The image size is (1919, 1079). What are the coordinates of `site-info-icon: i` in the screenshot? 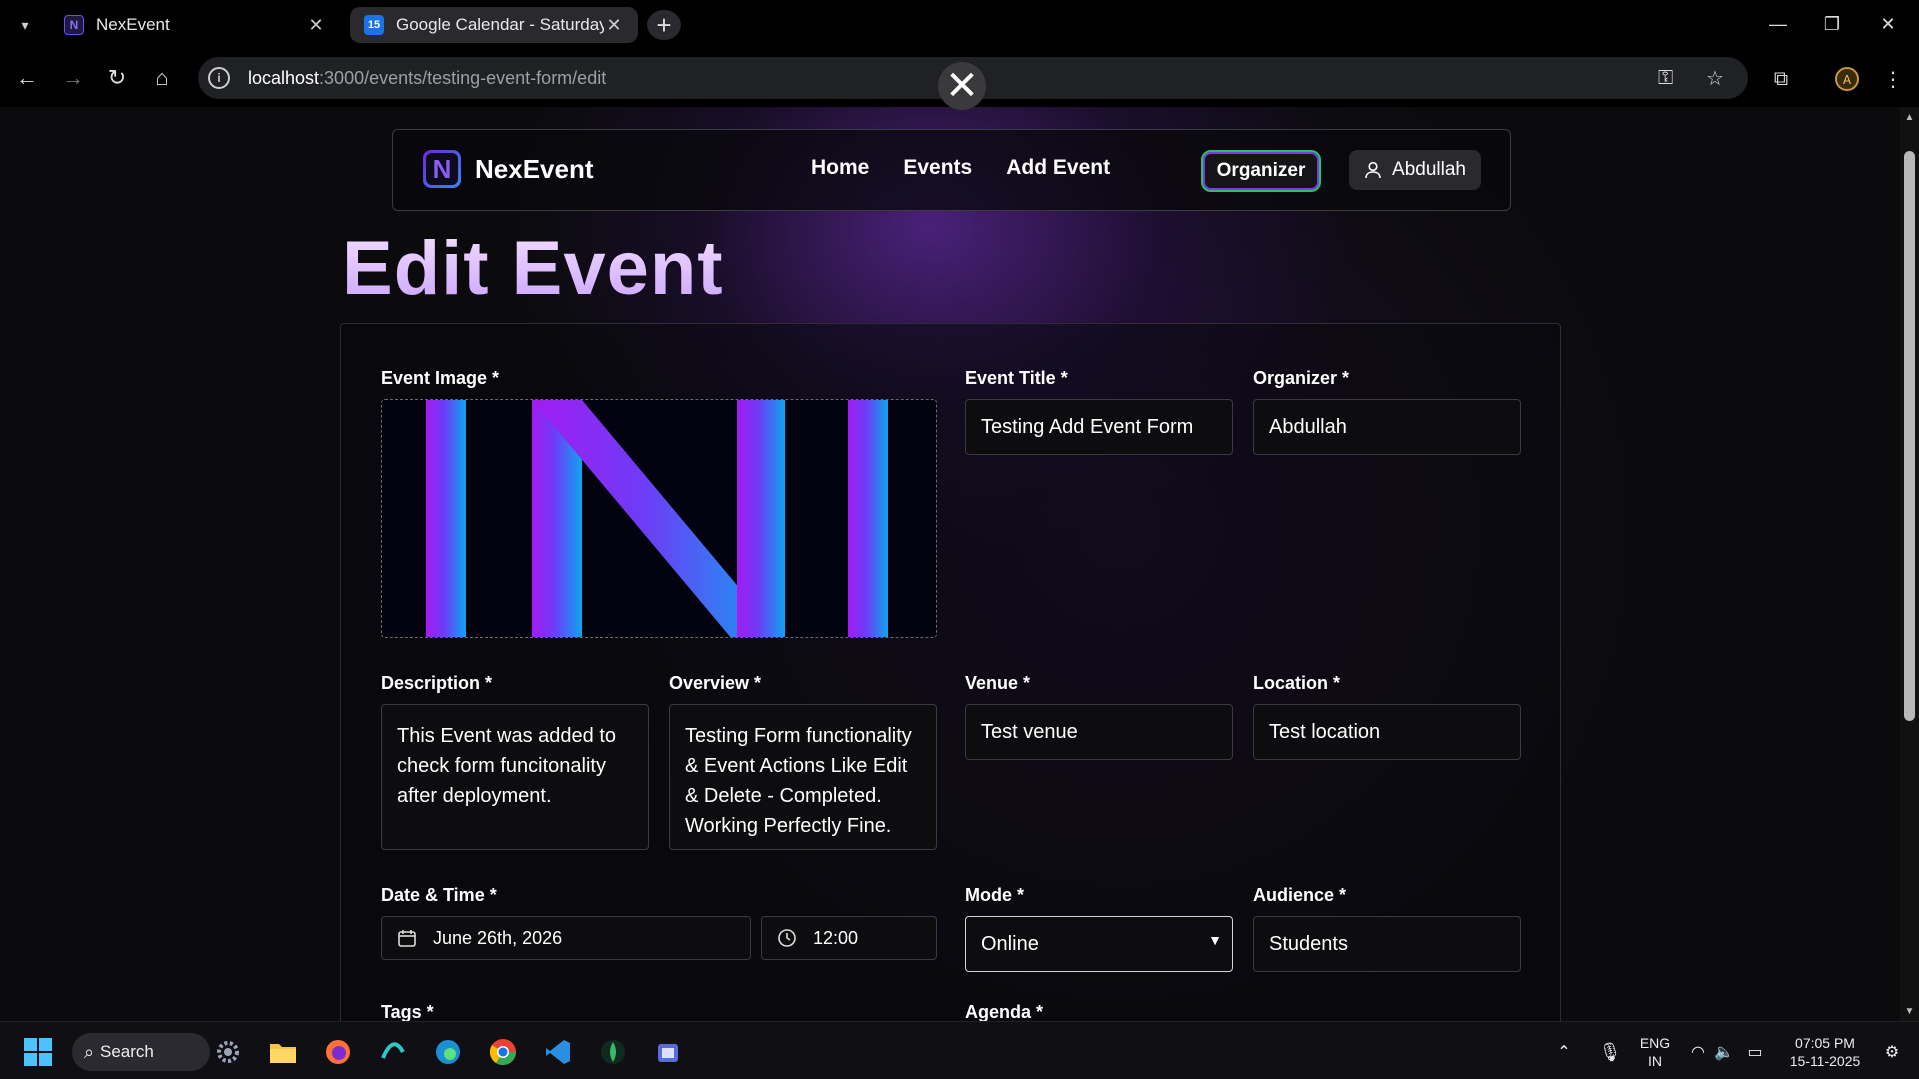 It's located at (219, 78).